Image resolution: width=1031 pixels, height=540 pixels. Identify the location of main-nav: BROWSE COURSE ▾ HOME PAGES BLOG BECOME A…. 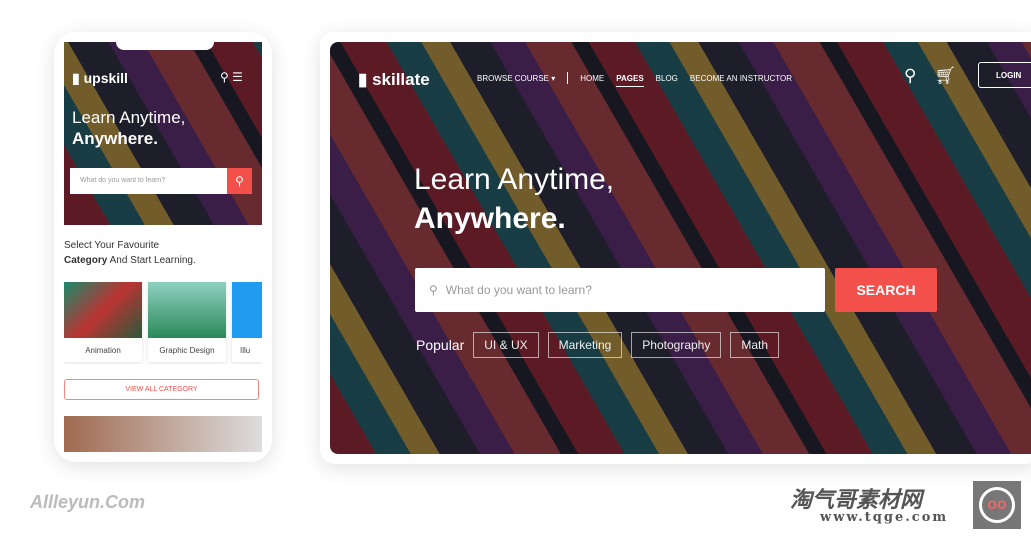
(634, 79).